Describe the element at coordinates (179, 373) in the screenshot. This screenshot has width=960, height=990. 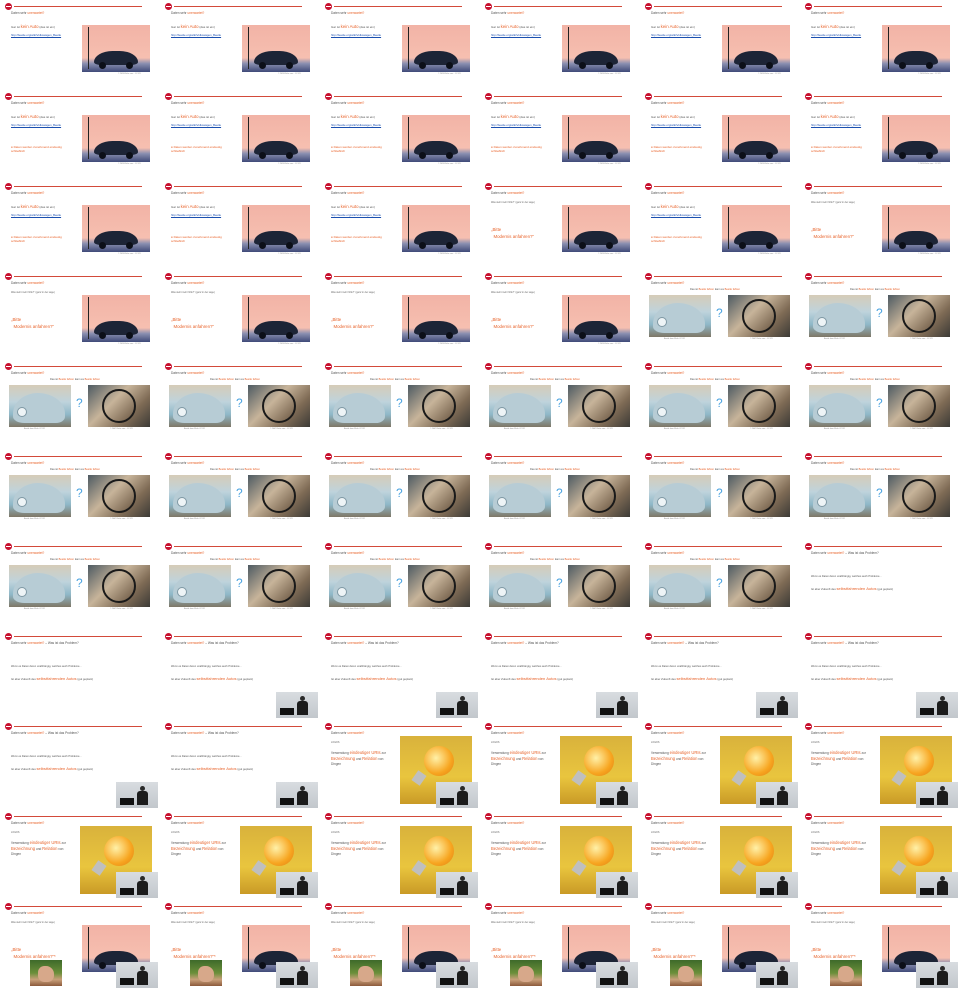
I see `slide-title-text: Daten sehr` at that location.